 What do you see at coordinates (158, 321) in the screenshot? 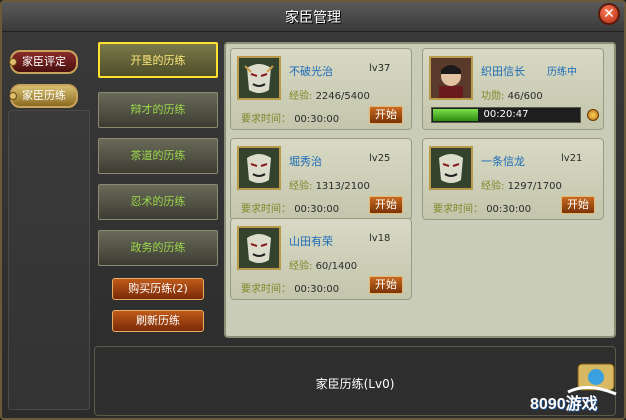
I see `refresh-training-button: 刷新历练` at bounding box center [158, 321].